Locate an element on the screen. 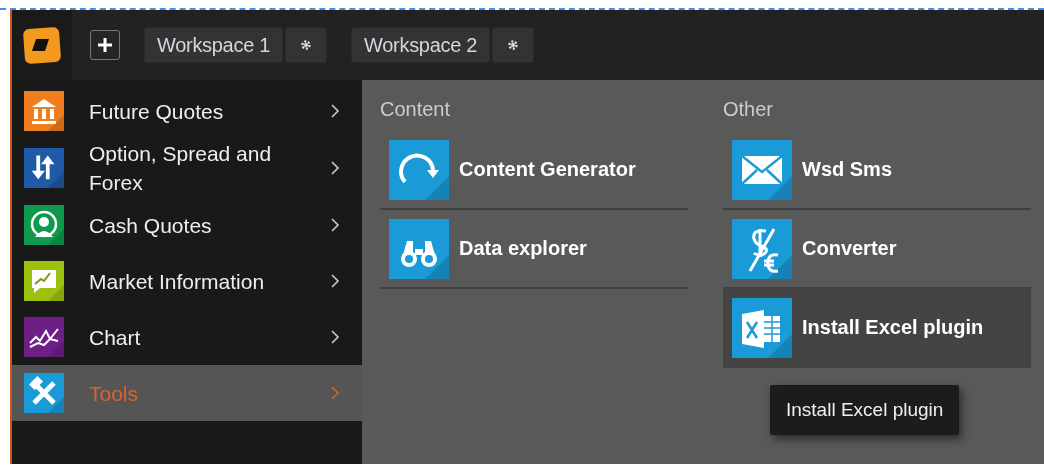  tool-item: Content Generator is located at coordinates (534, 170).